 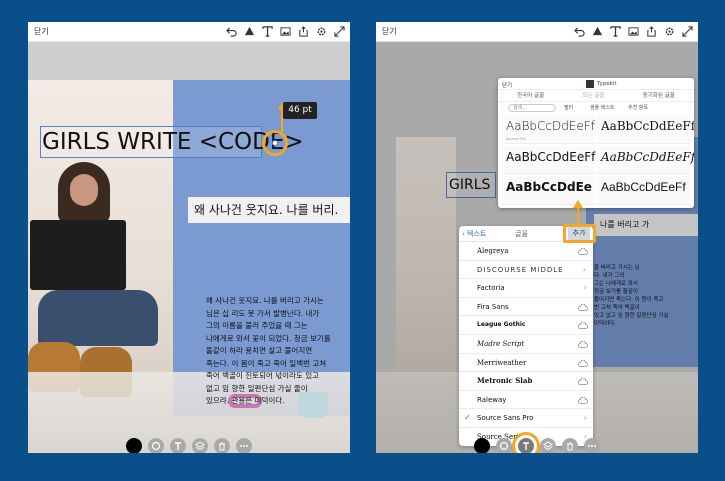 What do you see at coordinates (602, 108) in the screenshot?
I see `sample-text-button: 샘플 텍스트` at bounding box center [602, 108].